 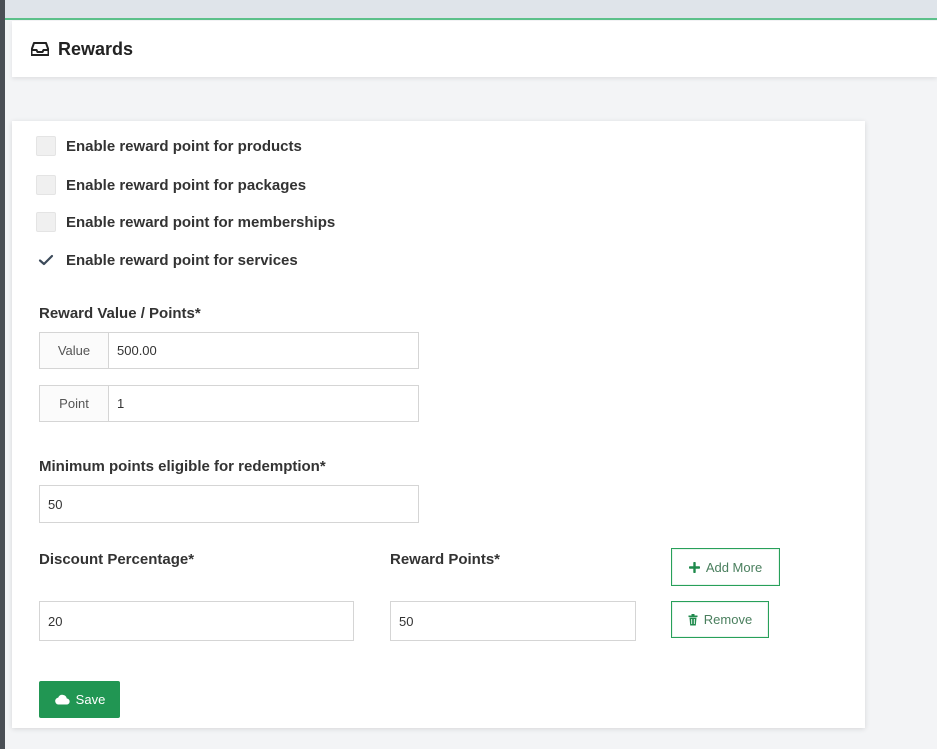 I want to click on checkbox-row-services: Enable reward point for services, so click(x=167, y=260).